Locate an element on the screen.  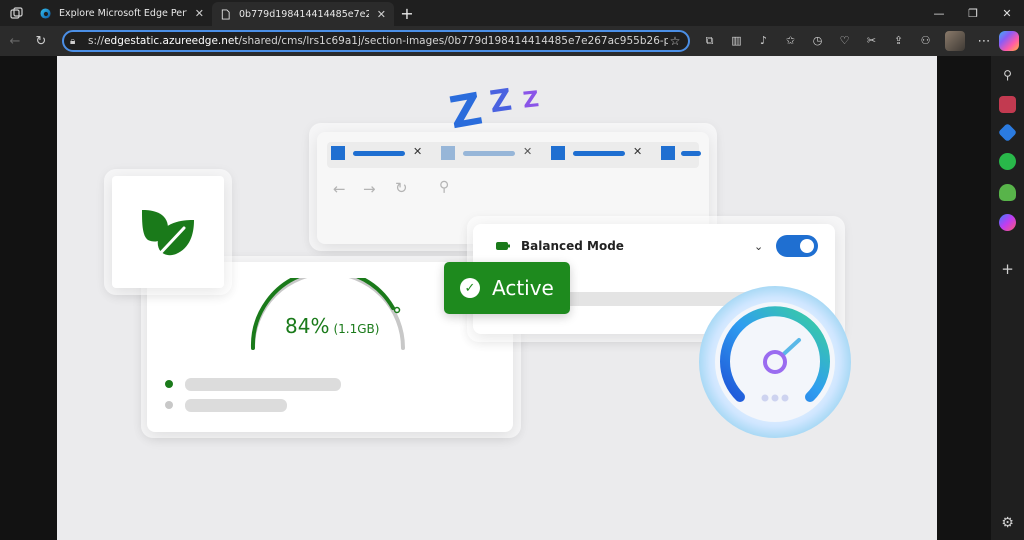
legend-dot-free is located at coordinates (169, 405).